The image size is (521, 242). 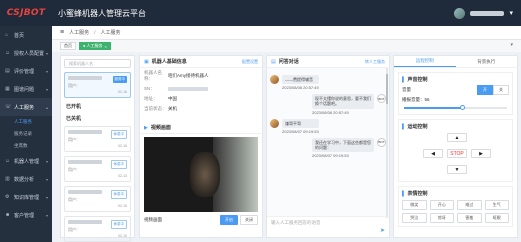 What do you see at coordinates (382, 230) in the screenshot?
I see `send-icon: ➤` at bounding box center [382, 230].